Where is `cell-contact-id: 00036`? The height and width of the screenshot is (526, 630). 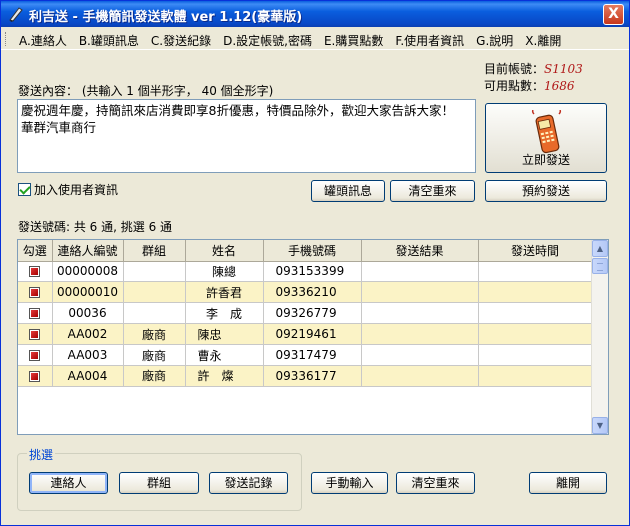
cell-contact-id: 00036 is located at coordinates (88, 313).